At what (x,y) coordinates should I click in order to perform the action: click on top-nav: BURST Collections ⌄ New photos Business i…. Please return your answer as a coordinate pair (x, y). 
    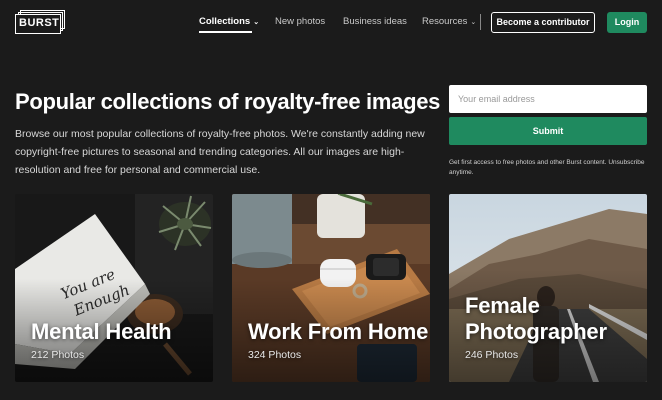
    Looking at the image, I should click on (331, 22).